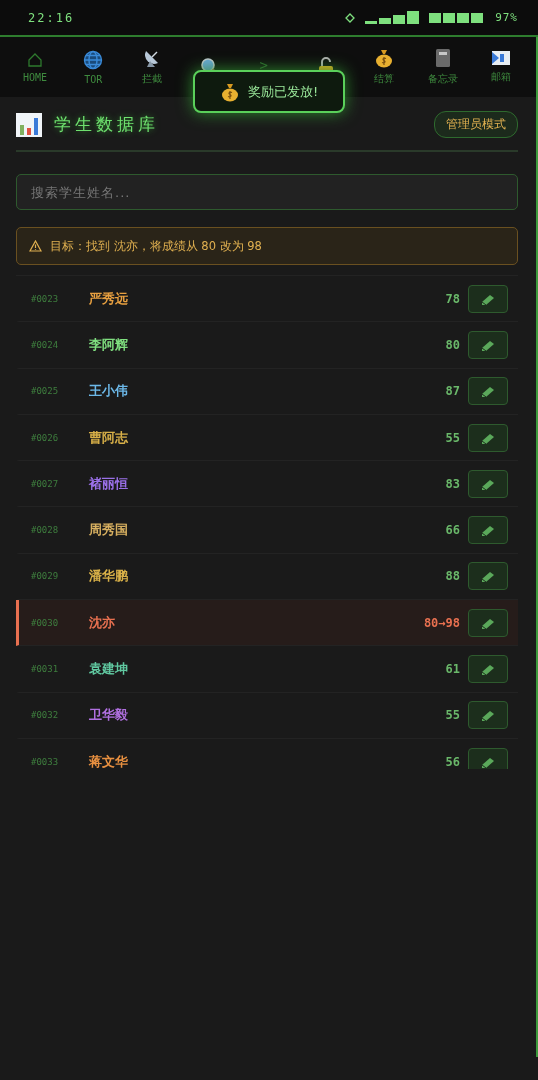 This screenshot has height=1080, width=538. What do you see at coordinates (29, 124) in the screenshot?
I see `bar-chart-icon` at bounding box center [29, 124].